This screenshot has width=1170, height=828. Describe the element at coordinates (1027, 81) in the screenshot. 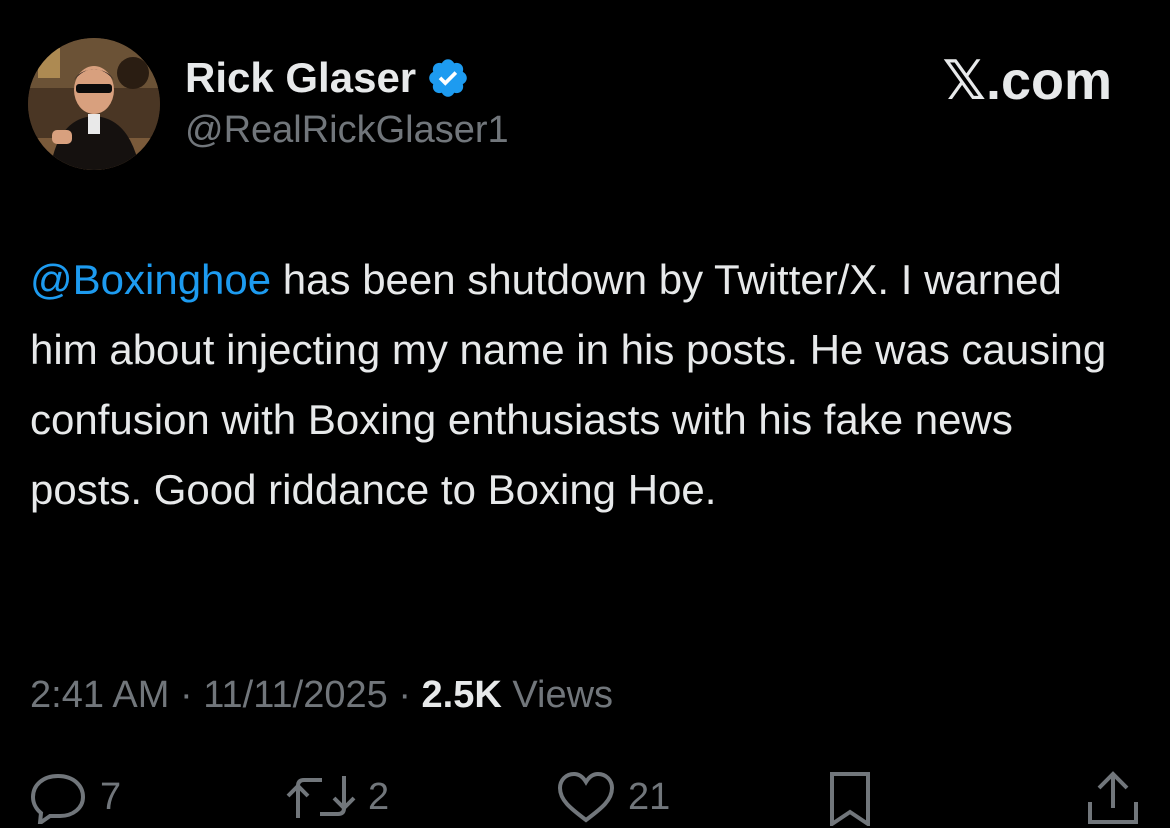

I see `brand-watermark: 𝕏.com` at that location.